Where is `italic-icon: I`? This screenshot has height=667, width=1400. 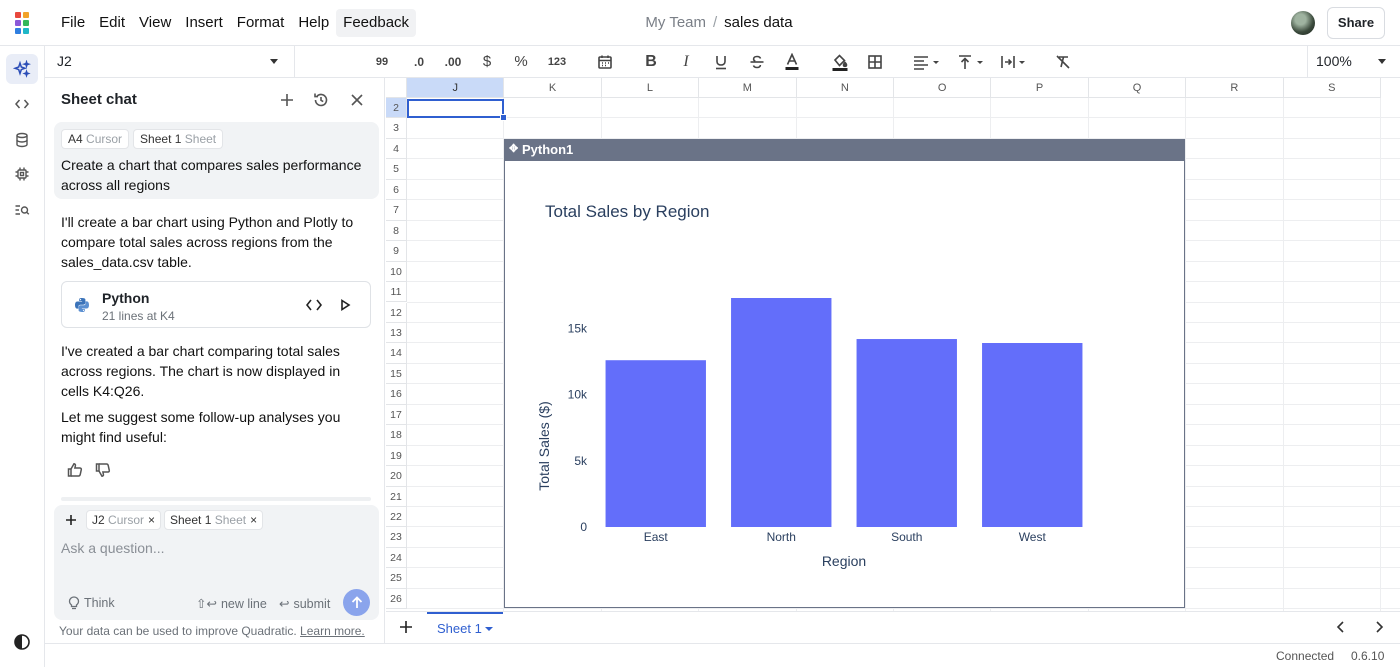 italic-icon: I is located at coordinates (686, 61).